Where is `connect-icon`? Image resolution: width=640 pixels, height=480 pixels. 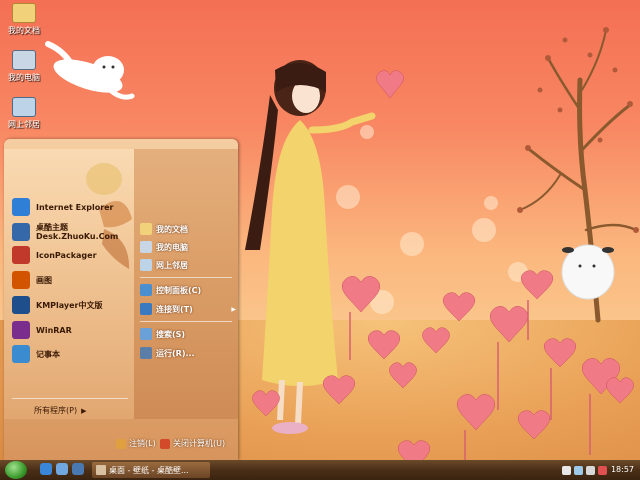
connect-icon is located at coordinates (146, 309).